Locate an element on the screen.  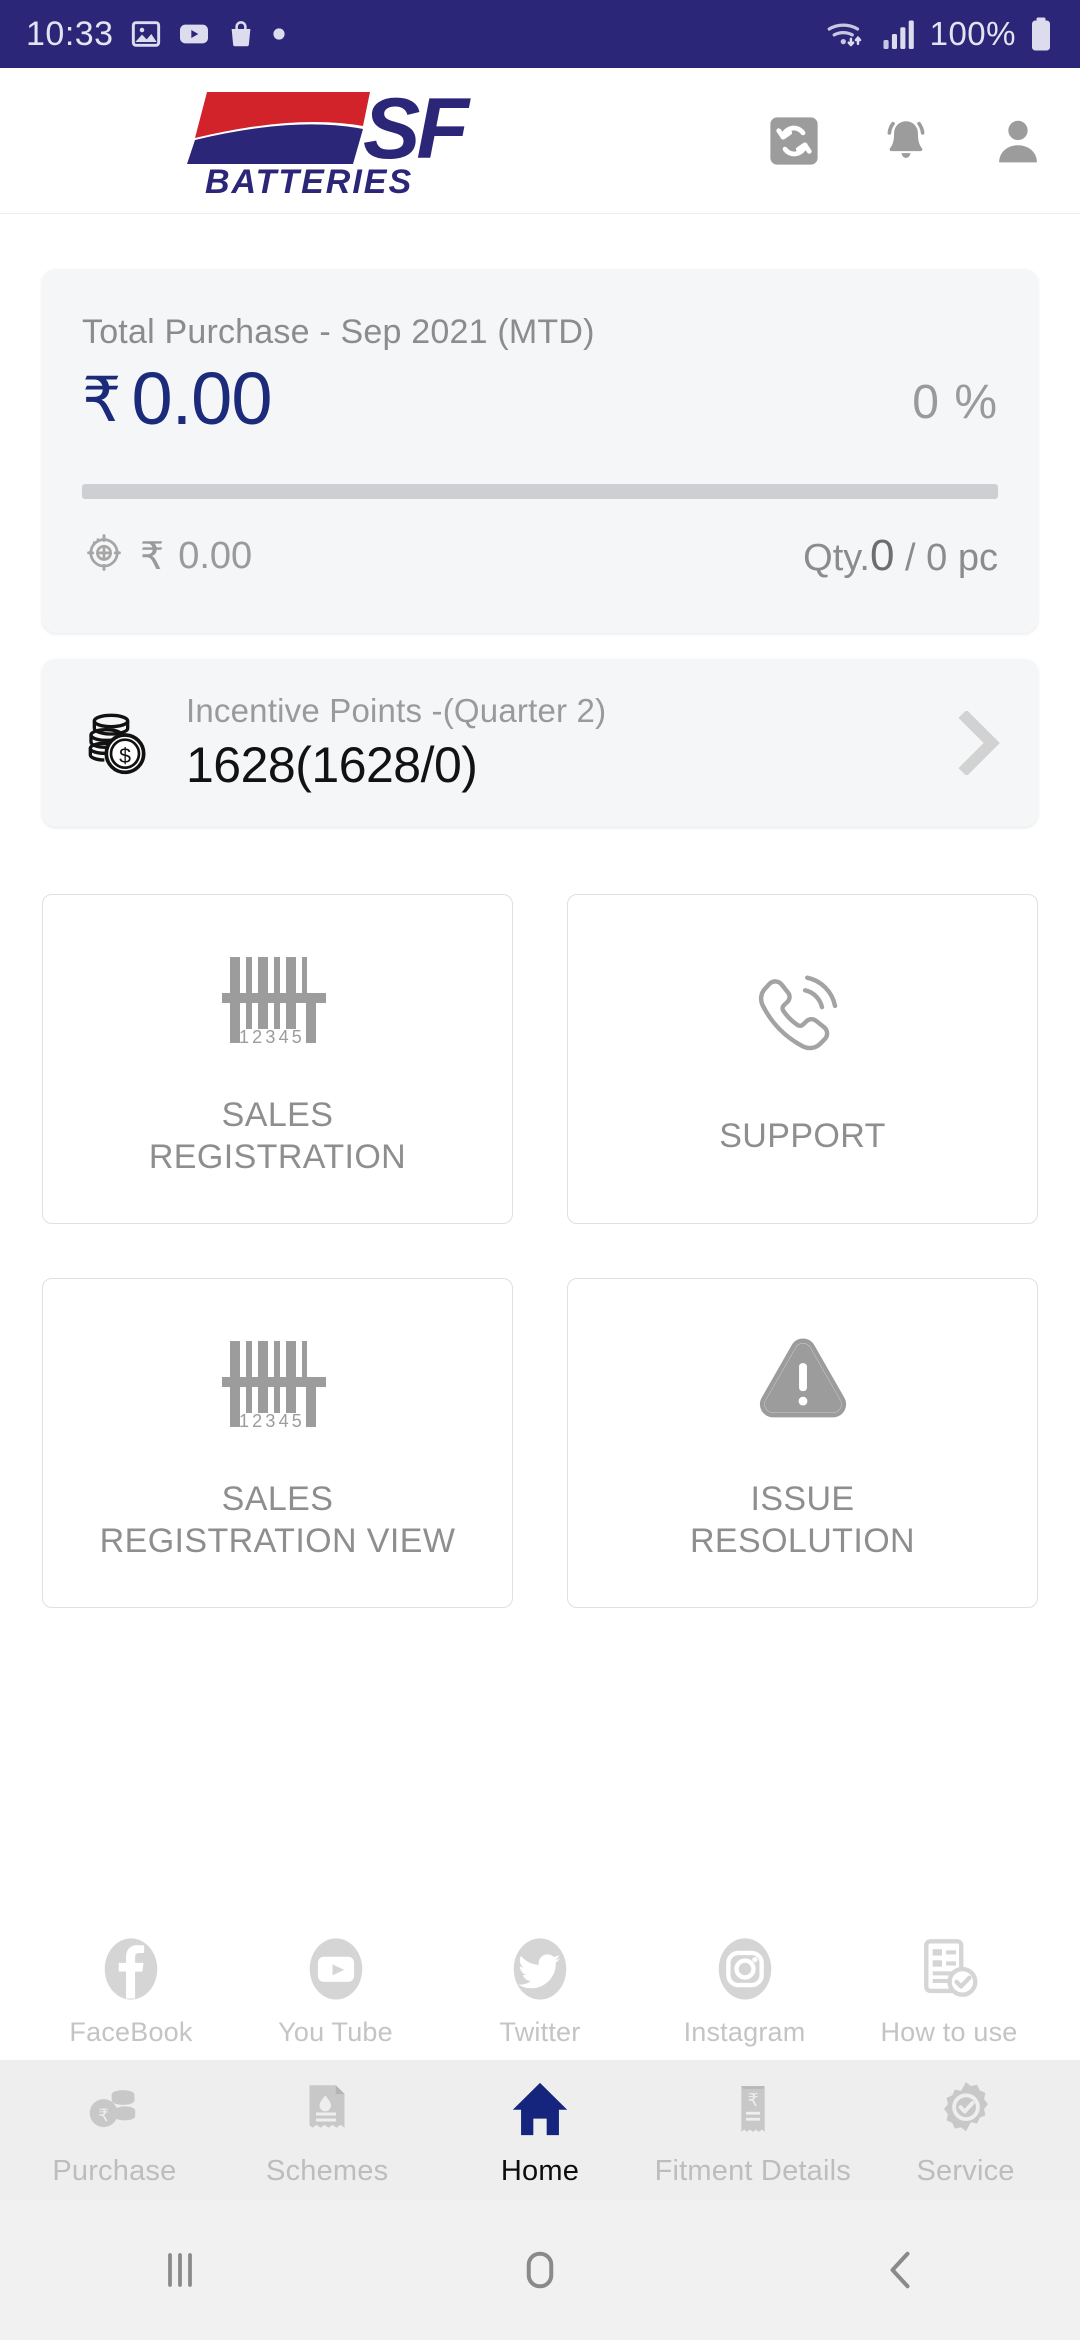
home-circle-icon is located at coordinates (540, 2270).